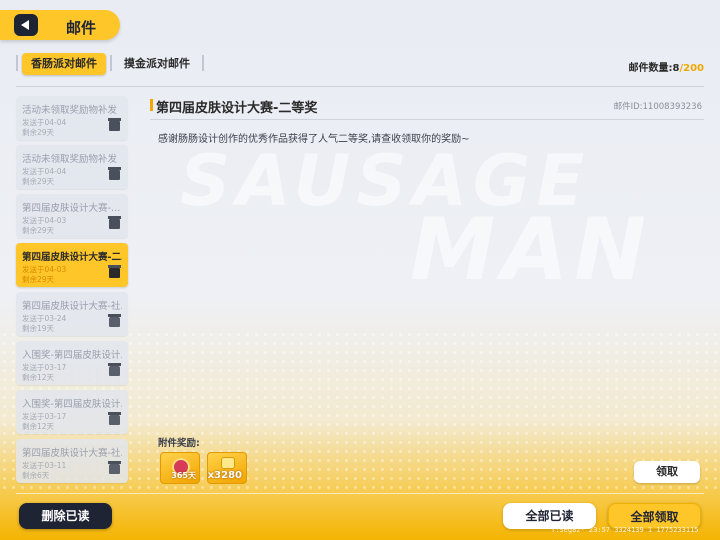  I want to click on mail-count-label: 邮件数量:, so click(650, 68).